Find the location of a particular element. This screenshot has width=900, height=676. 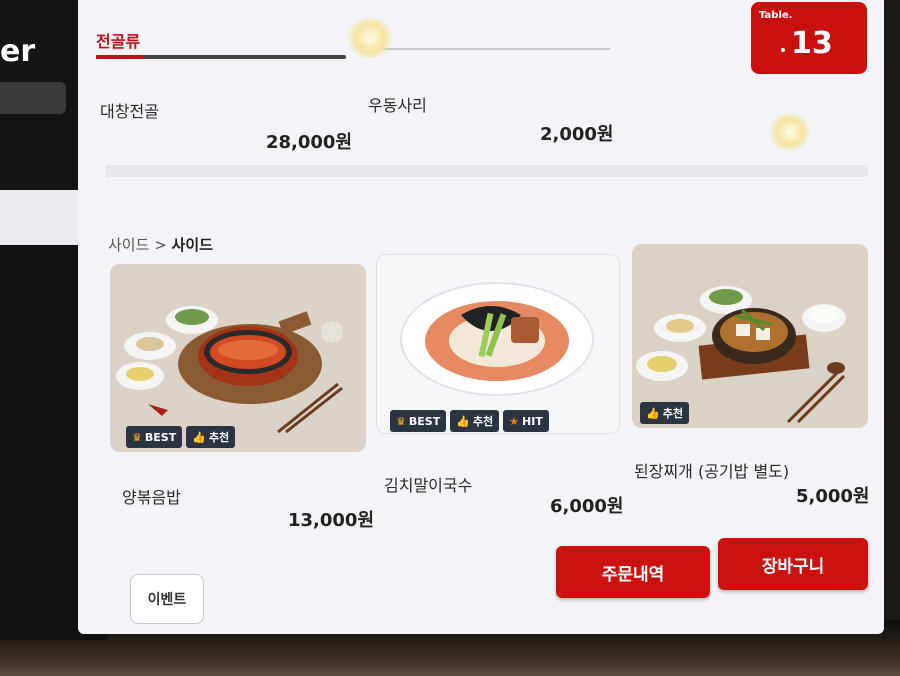

tab-jeongol: 전골류 is located at coordinates (118, 40).